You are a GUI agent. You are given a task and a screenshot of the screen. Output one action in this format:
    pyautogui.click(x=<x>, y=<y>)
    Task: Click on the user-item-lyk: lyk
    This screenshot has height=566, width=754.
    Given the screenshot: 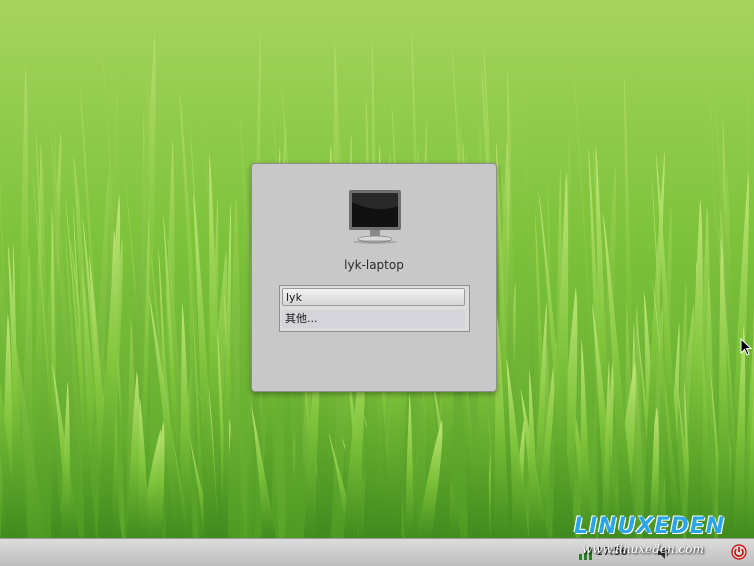 What is the action you would take?
    pyautogui.click(x=373, y=297)
    